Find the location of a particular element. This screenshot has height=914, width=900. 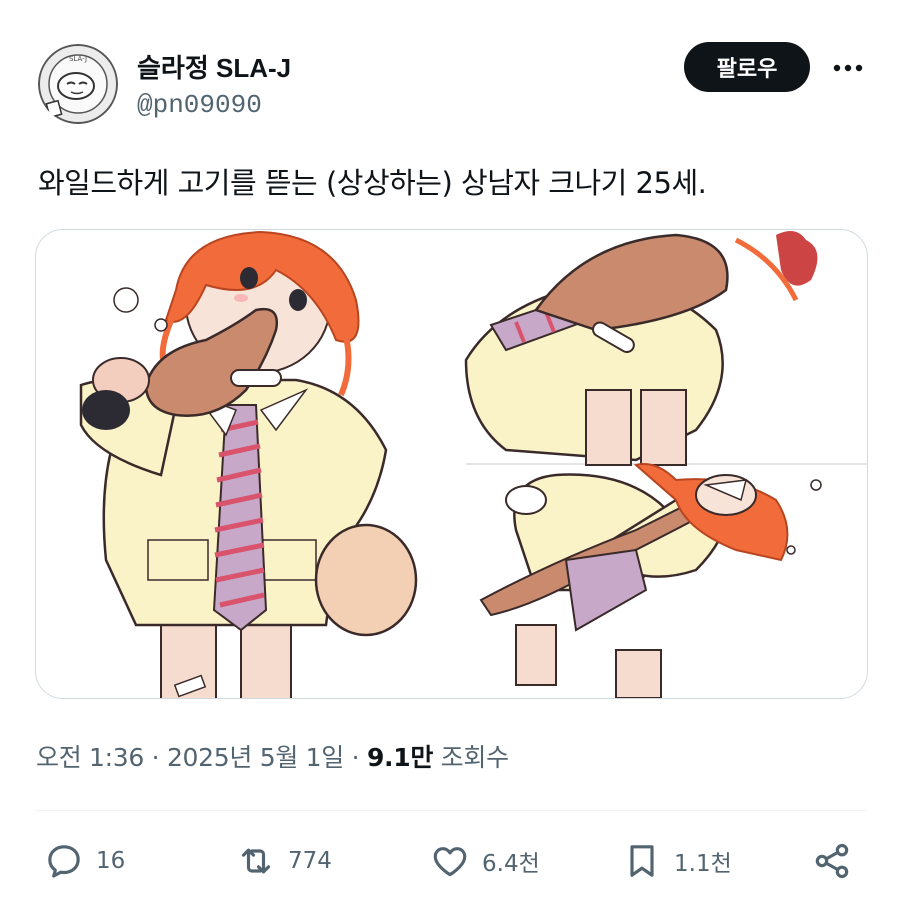

reply-count: 16 is located at coordinates (111, 861).